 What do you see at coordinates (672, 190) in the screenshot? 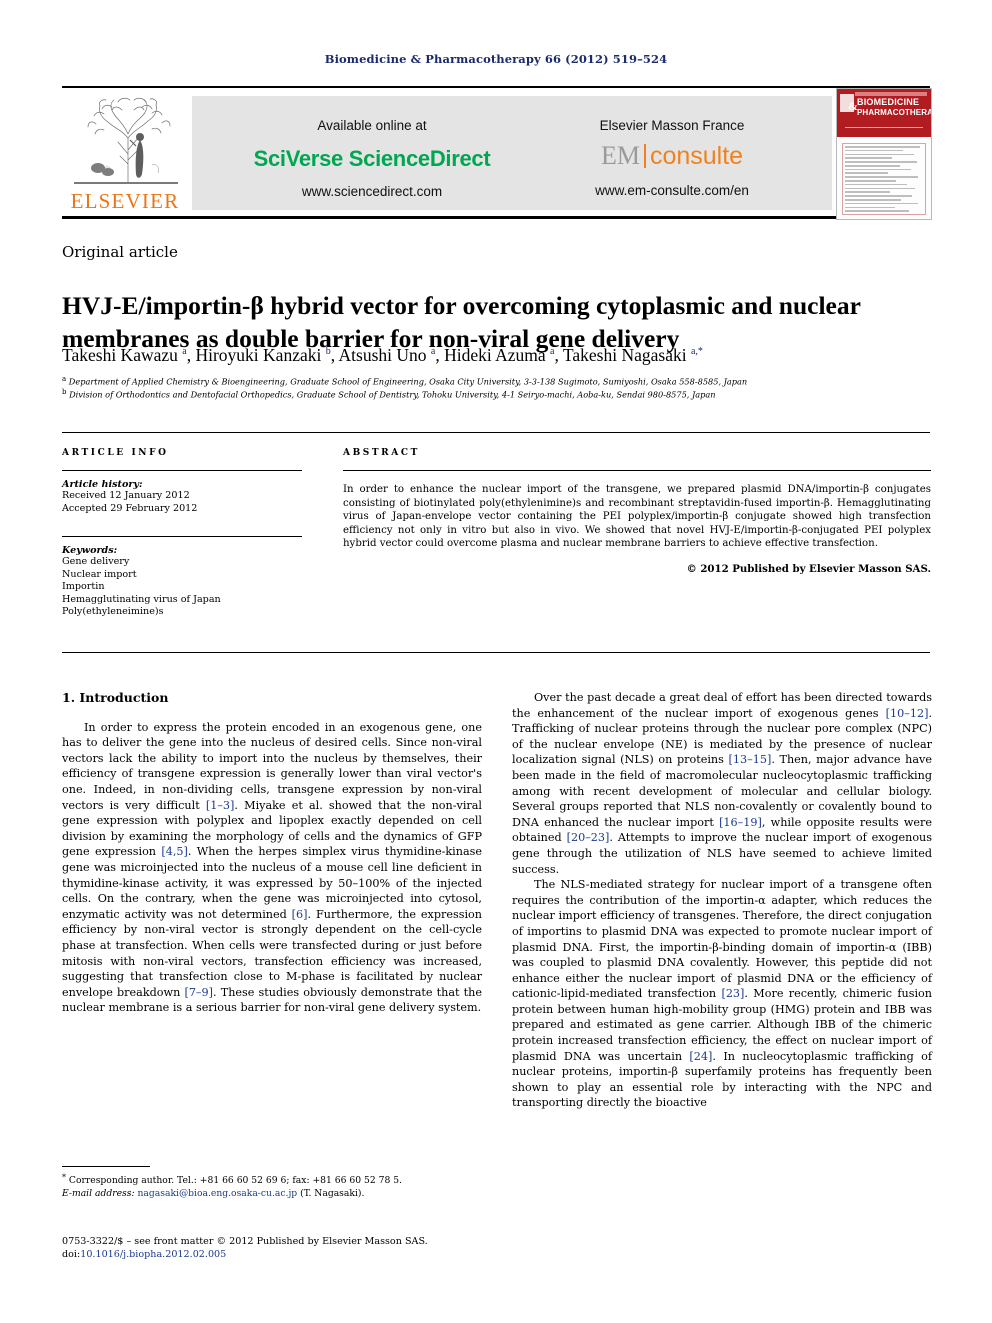
I see `emconsulte-url: www.em-consulte.com/en` at bounding box center [672, 190].